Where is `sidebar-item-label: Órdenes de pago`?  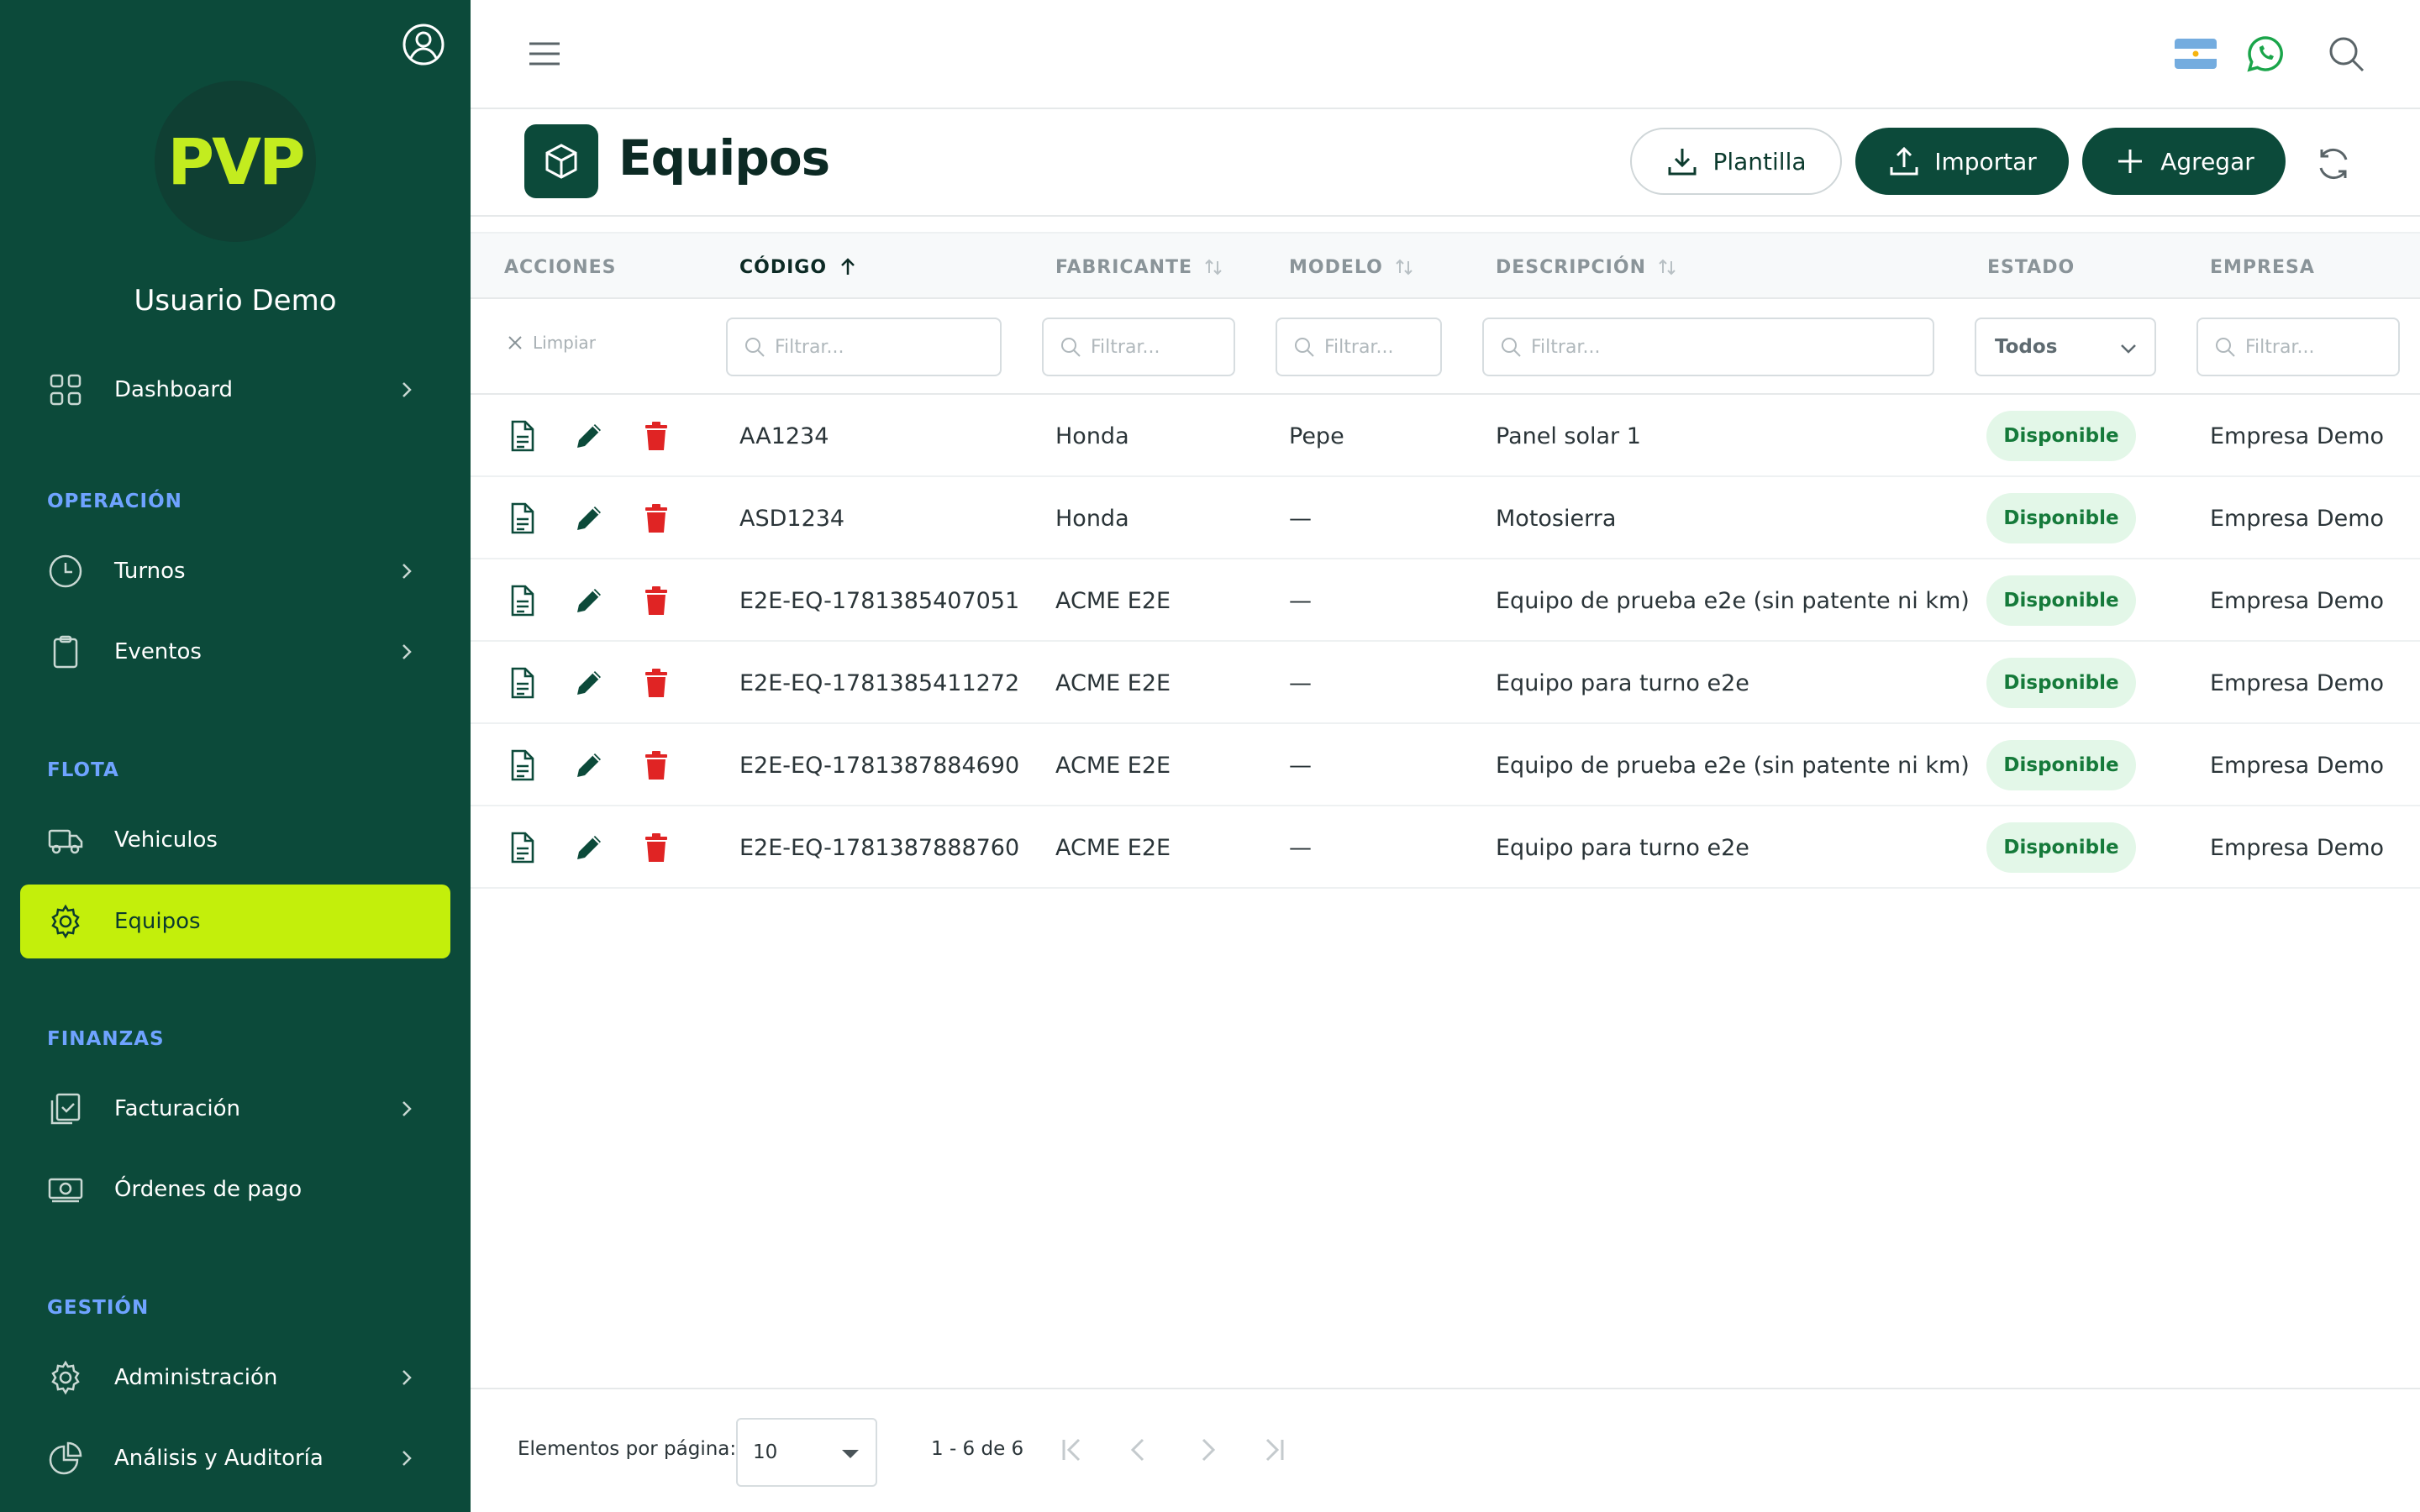
sidebar-item-label: Órdenes de pago is located at coordinates (208, 1189).